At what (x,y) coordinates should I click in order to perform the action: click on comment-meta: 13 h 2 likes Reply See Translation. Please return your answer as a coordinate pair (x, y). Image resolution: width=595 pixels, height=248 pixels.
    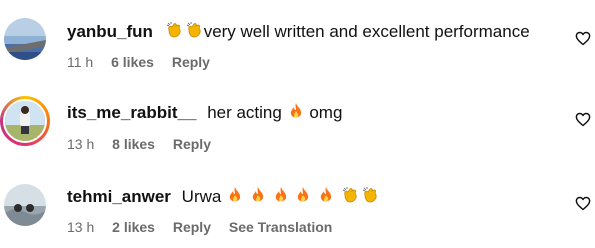
    Looking at the image, I should click on (206, 227).